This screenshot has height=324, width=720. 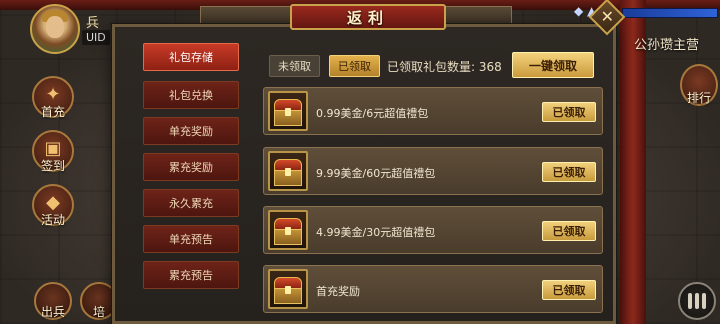 What do you see at coordinates (553, 65) in the screenshot?
I see `claim-all-button: 一键领取` at bounding box center [553, 65].